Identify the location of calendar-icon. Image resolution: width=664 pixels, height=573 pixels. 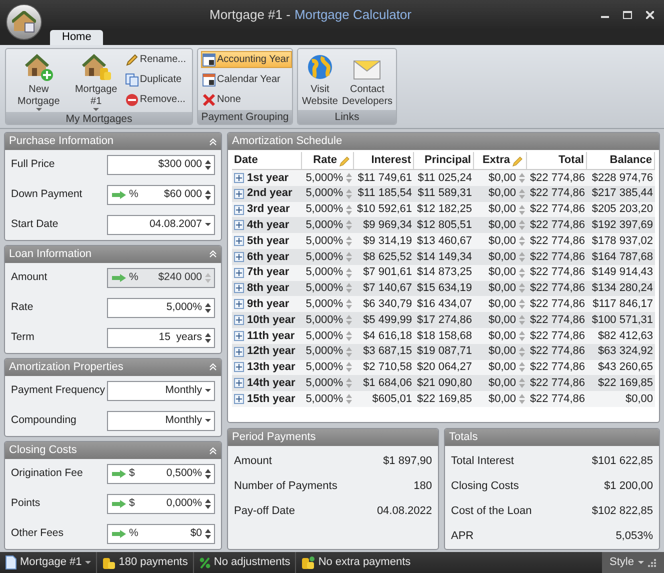
(209, 59).